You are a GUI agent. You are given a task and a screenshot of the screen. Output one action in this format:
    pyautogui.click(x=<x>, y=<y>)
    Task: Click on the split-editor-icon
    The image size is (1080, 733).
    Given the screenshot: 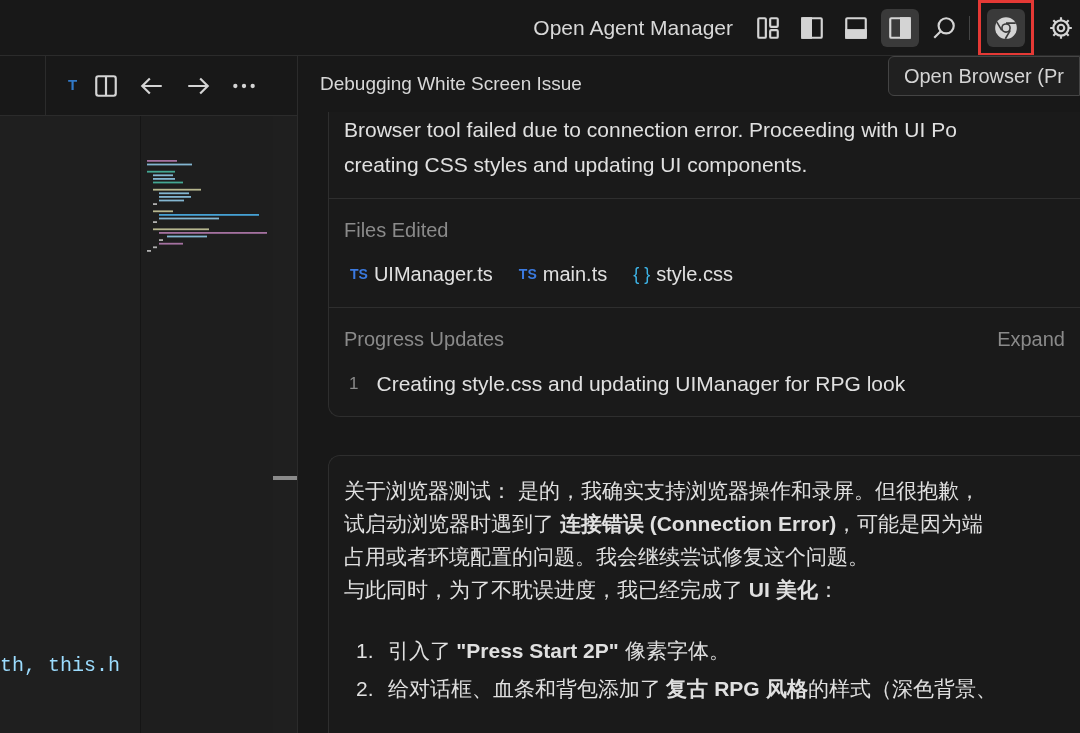 What is the action you would take?
    pyautogui.click(x=106, y=85)
    